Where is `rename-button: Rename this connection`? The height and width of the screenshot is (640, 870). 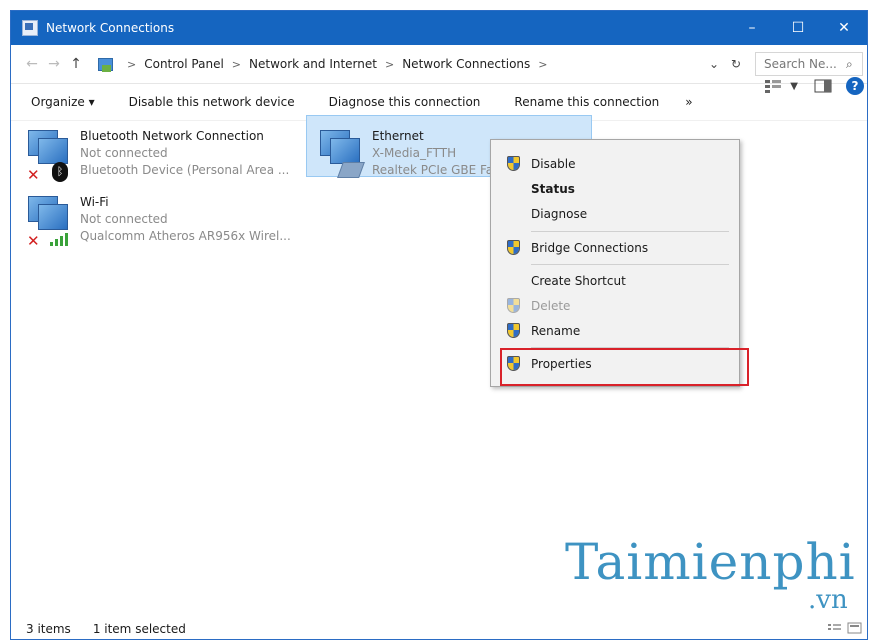
rename-button: Rename this connection is located at coordinates (586, 102).